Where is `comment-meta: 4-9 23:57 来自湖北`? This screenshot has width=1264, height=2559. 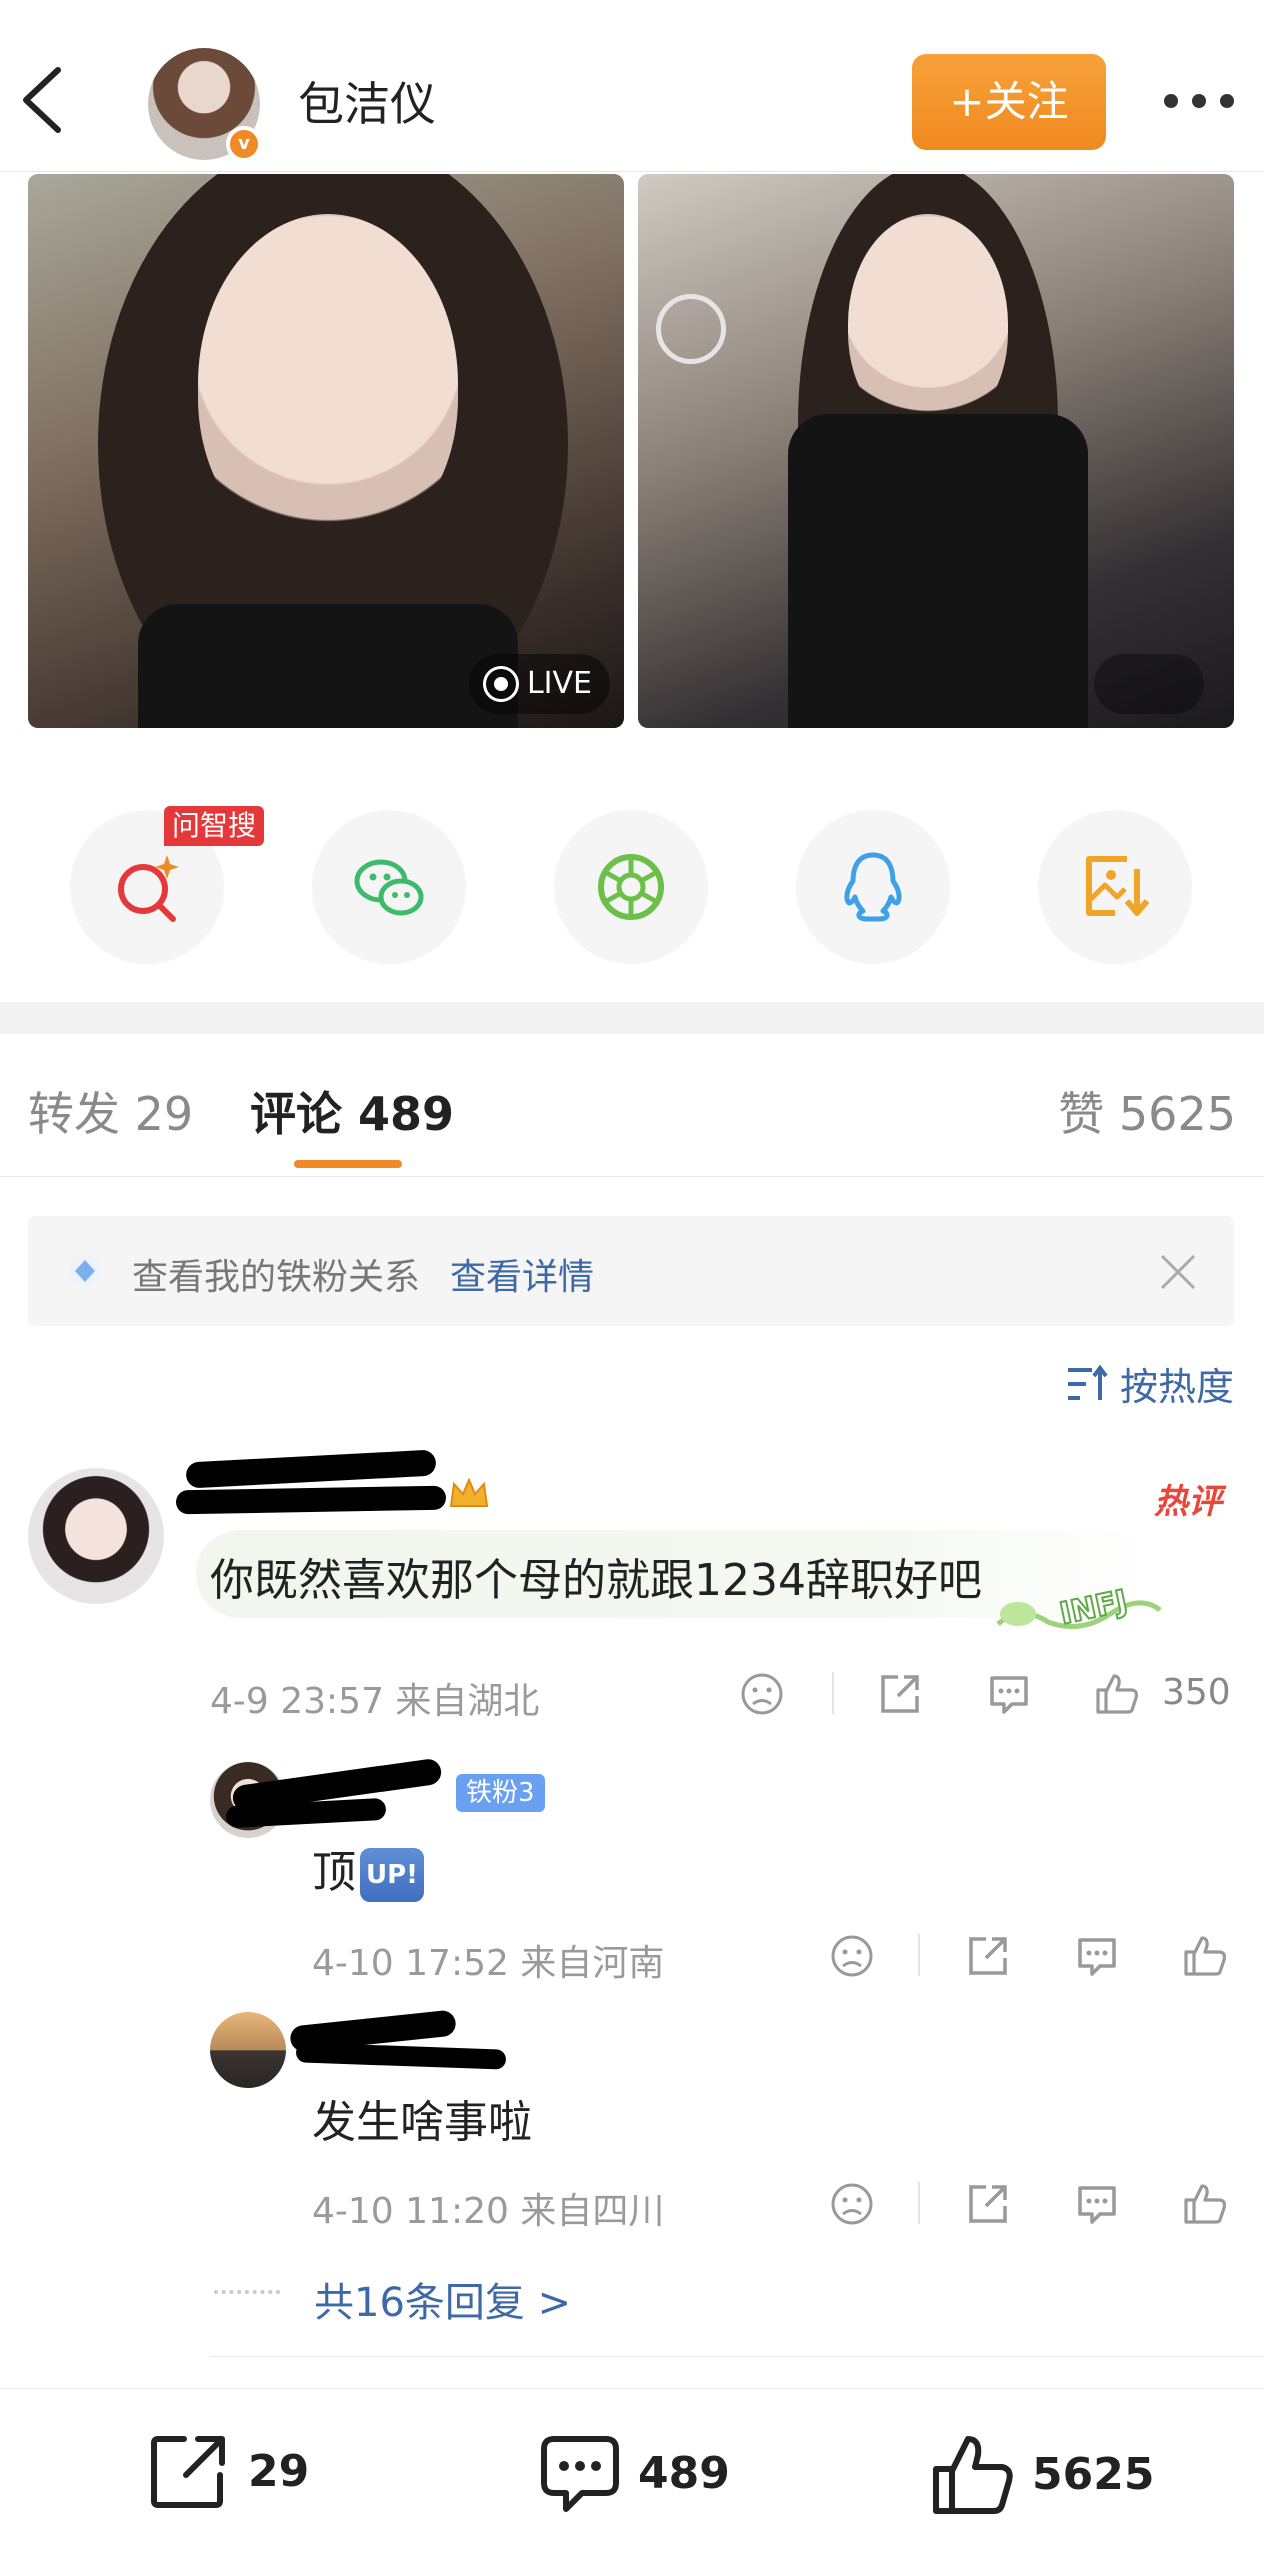
comment-meta: 4-9 23:57 来自湖北 is located at coordinates (375, 1701).